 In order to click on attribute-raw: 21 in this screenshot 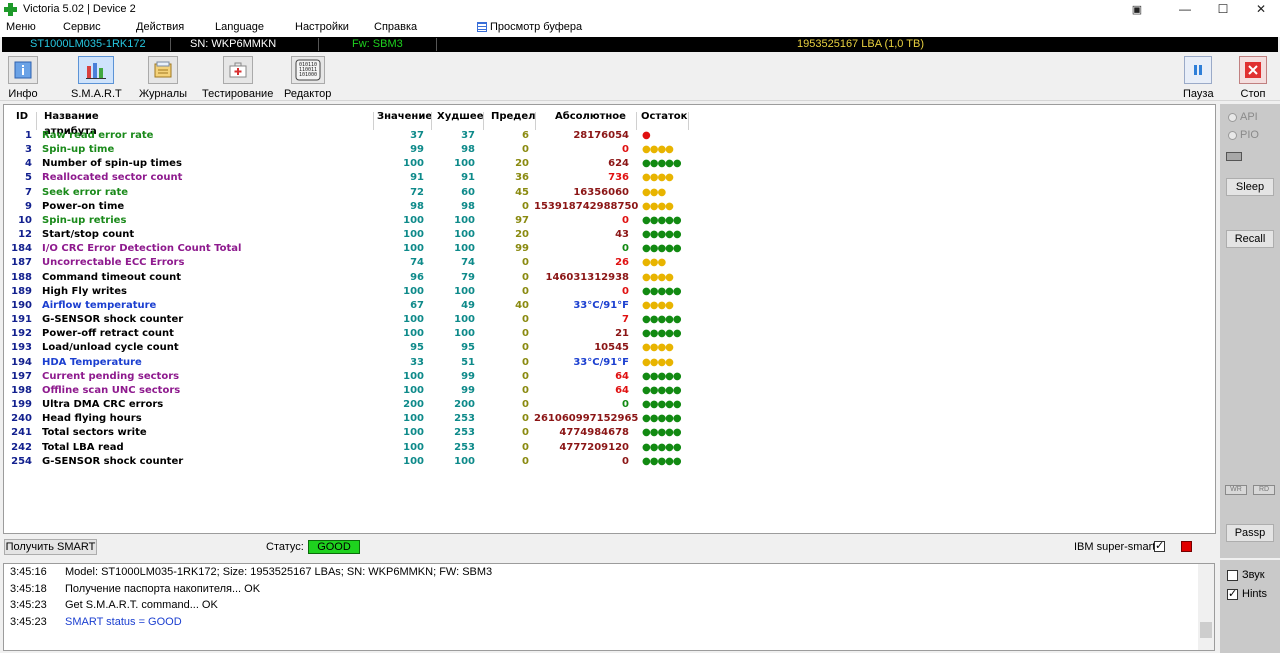, I will do `click(622, 334)`.